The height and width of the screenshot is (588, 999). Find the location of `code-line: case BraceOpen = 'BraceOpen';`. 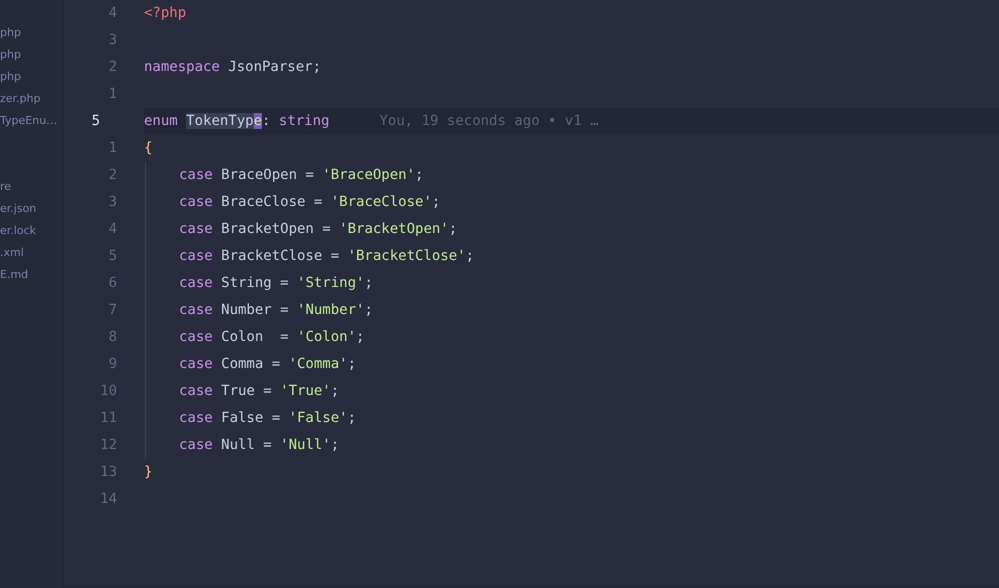

code-line: case BraceOpen = 'BraceOpen'; is located at coordinates (301, 175).